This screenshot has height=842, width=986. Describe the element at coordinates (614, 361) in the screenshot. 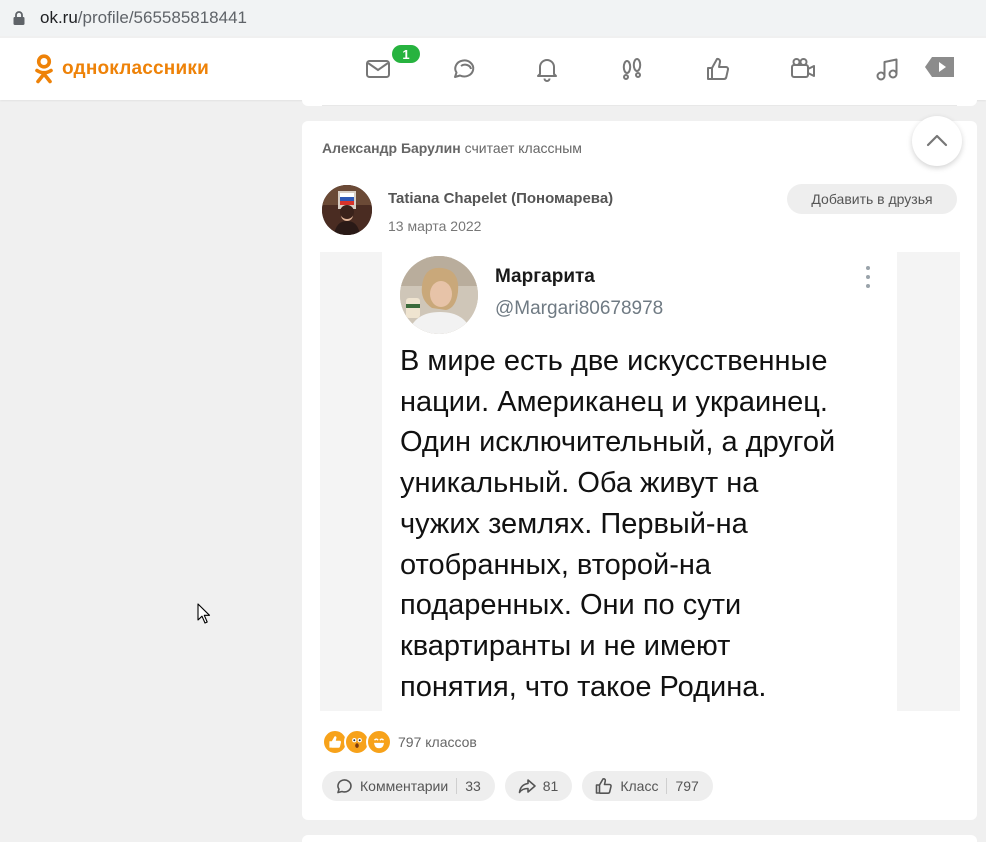

I see `tweet-text-line: В мире есть две искусственные` at that location.